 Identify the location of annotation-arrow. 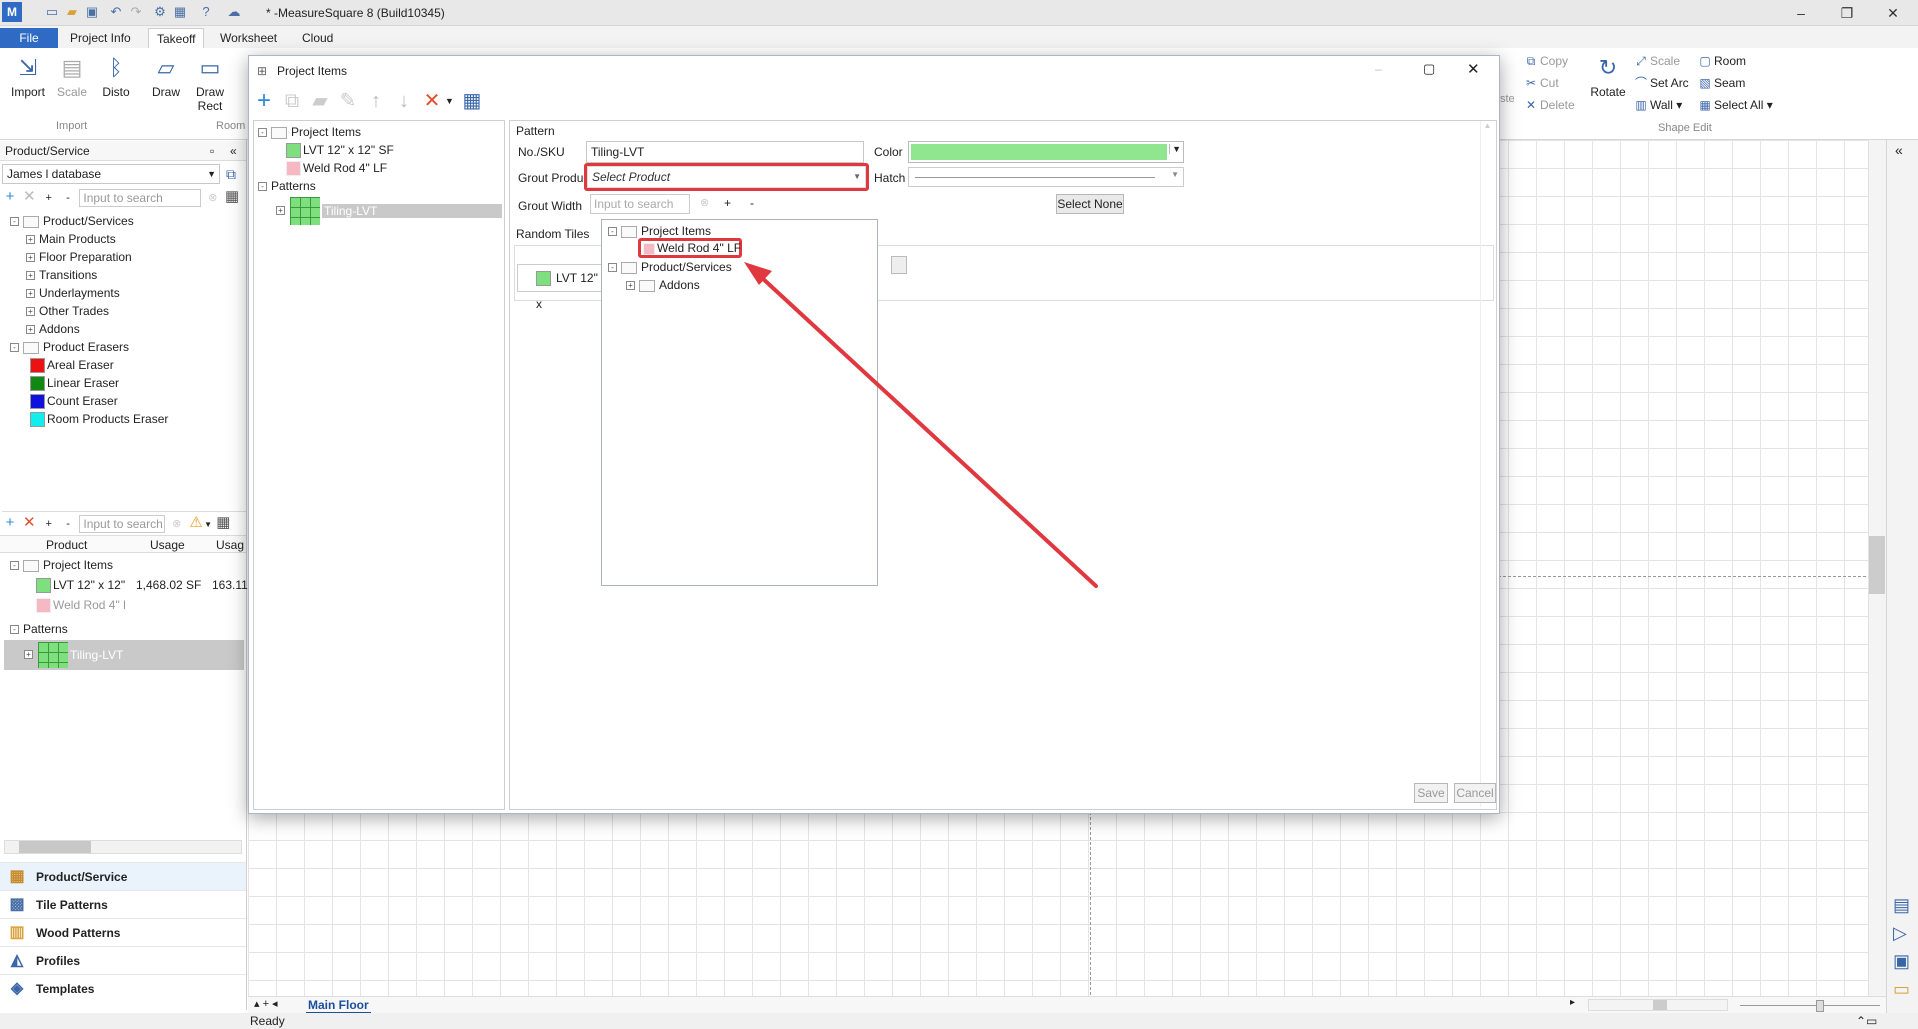
(921, 425).